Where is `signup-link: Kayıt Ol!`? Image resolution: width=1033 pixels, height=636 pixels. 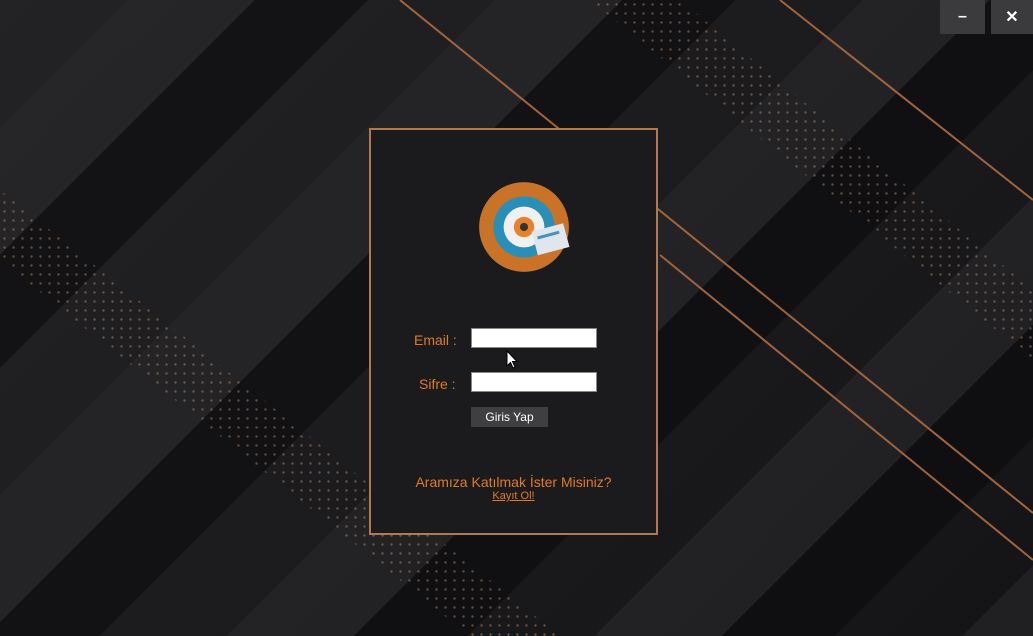 signup-link: Kayıt Ol! is located at coordinates (513, 496).